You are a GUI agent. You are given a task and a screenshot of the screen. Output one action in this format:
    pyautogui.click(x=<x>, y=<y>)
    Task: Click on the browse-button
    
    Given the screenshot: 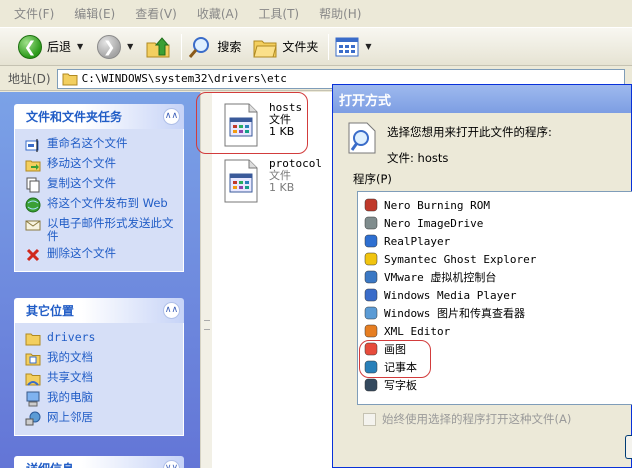 What is the action you would take?
    pyautogui.click(x=628, y=447)
    